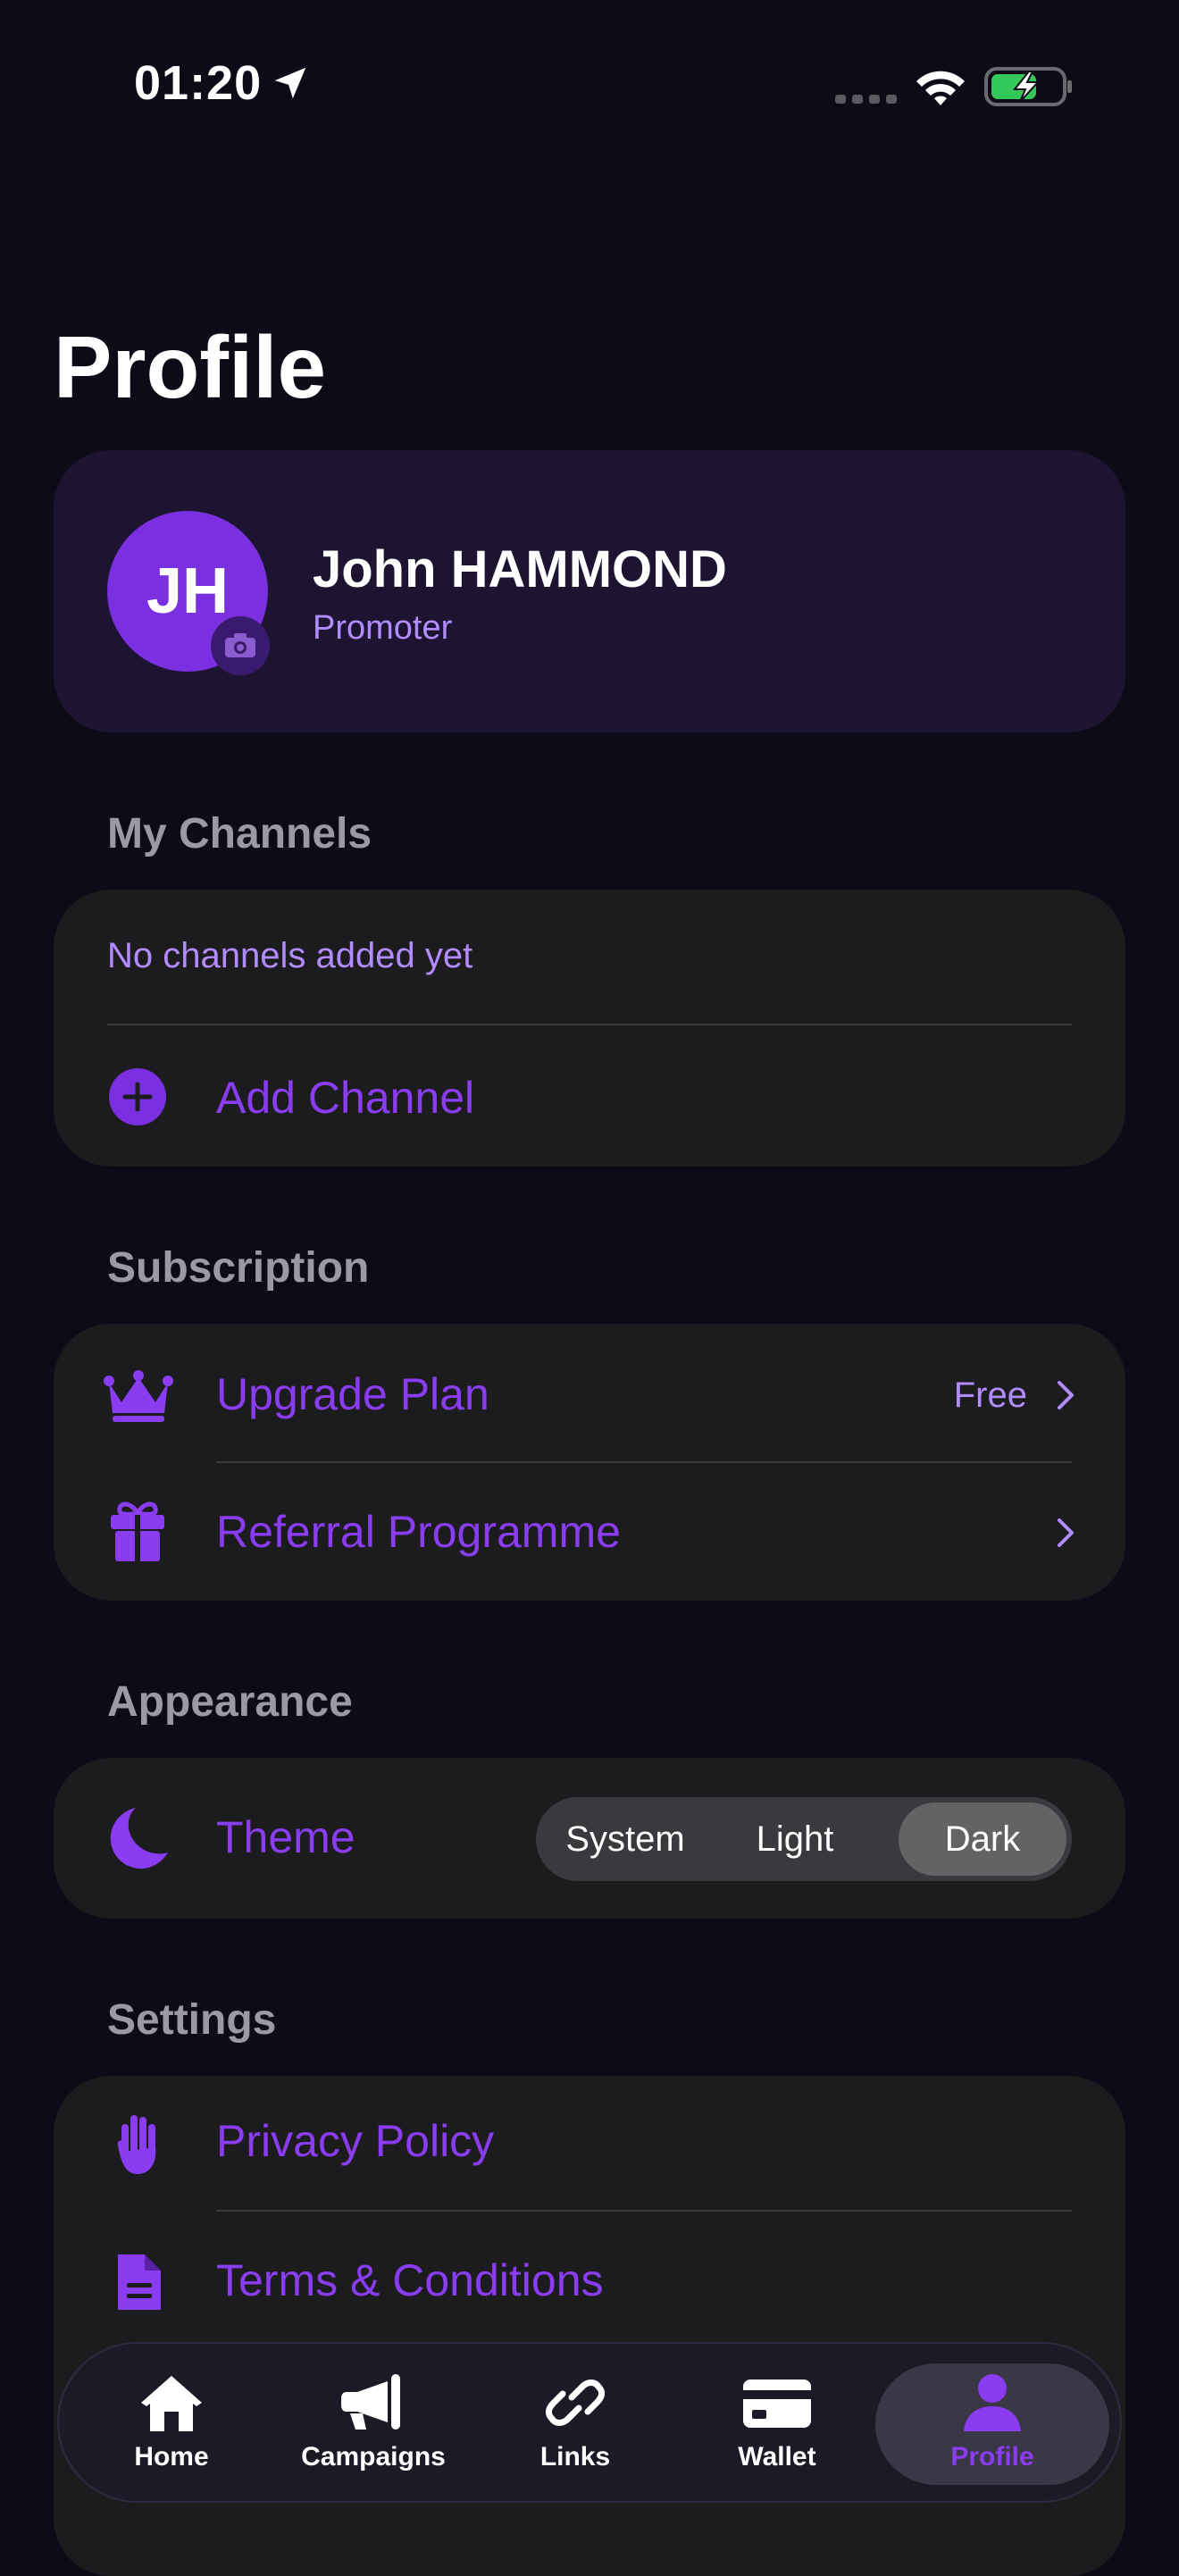 This screenshot has height=2576, width=1179. I want to click on tab-profile-label: Profile, so click(992, 2457).